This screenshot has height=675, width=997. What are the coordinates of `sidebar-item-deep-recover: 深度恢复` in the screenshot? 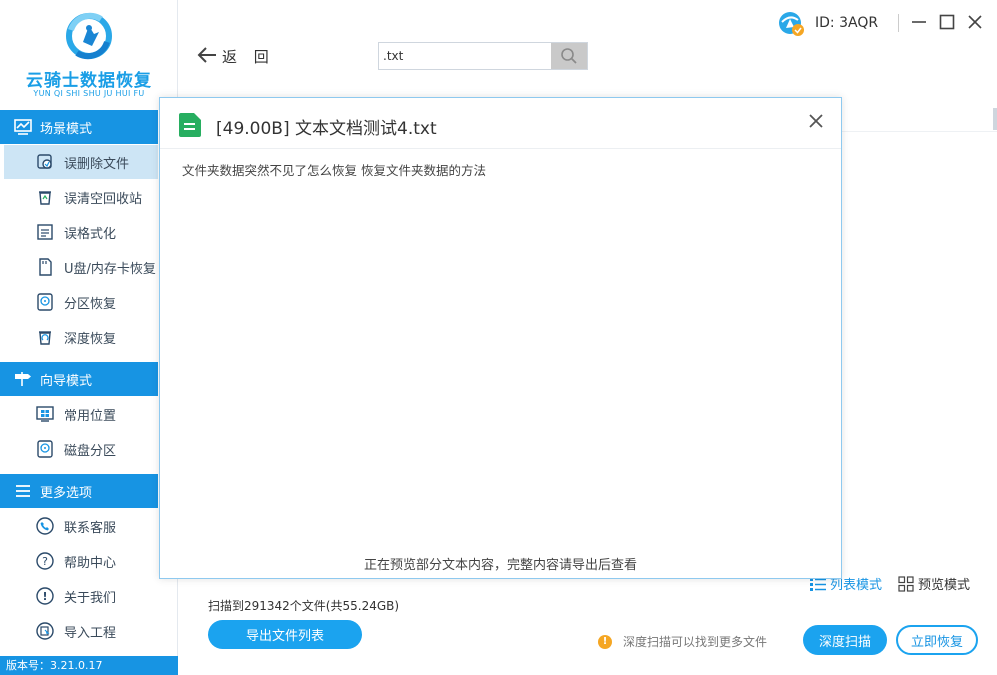 It's located at (81, 337).